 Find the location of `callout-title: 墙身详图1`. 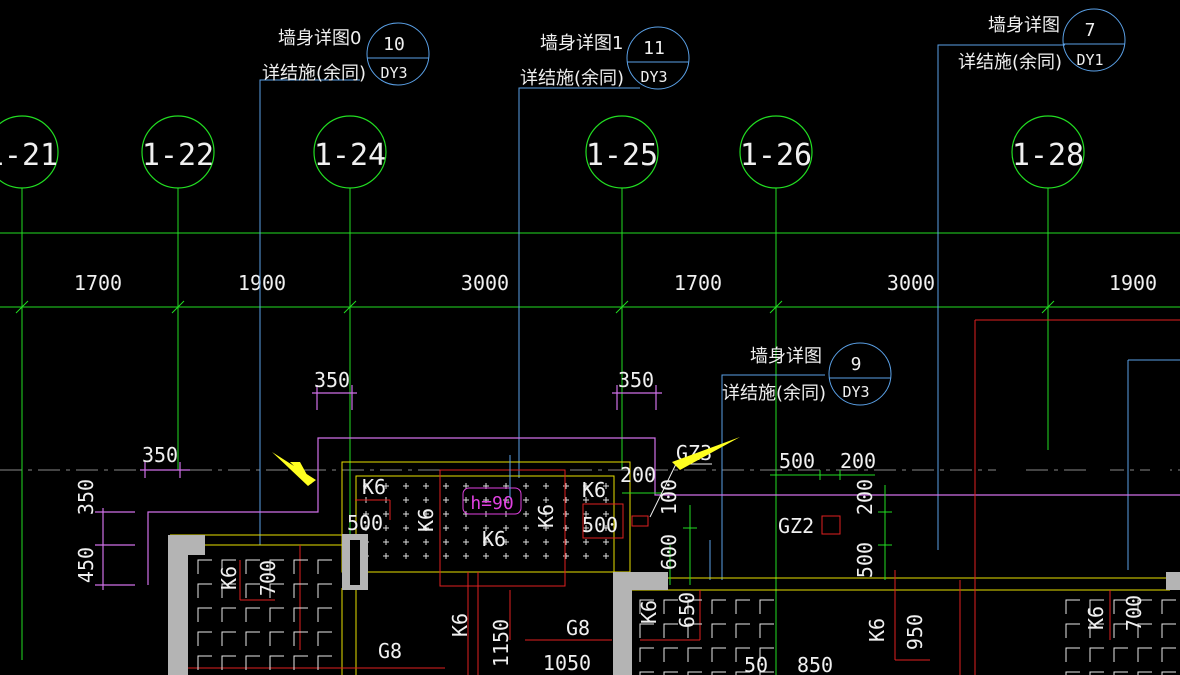

callout-title: 墙身详图1 is located at coordinates (581, 43).